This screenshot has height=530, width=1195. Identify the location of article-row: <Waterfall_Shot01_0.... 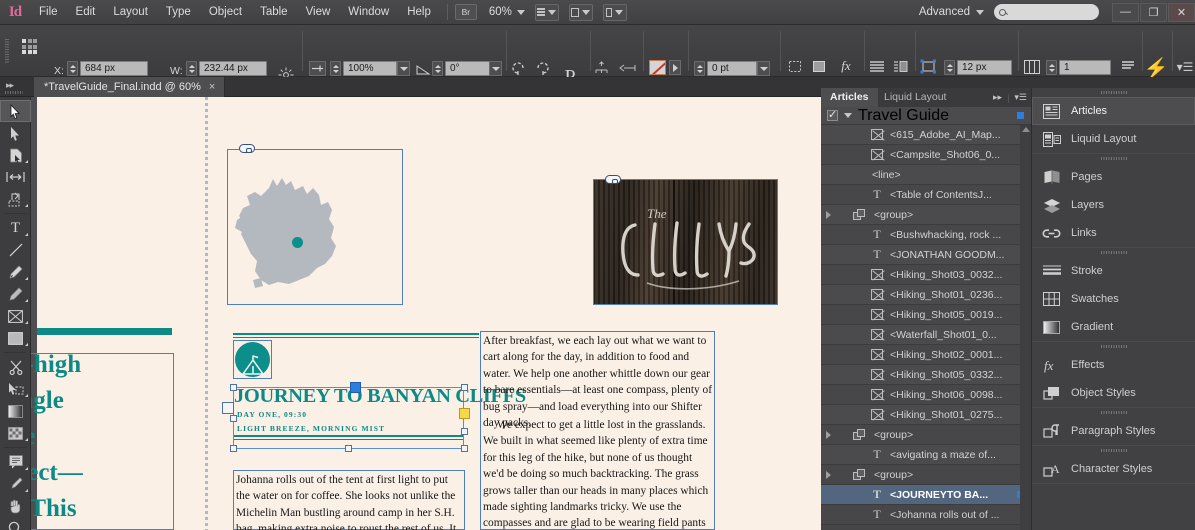
(926, 335).